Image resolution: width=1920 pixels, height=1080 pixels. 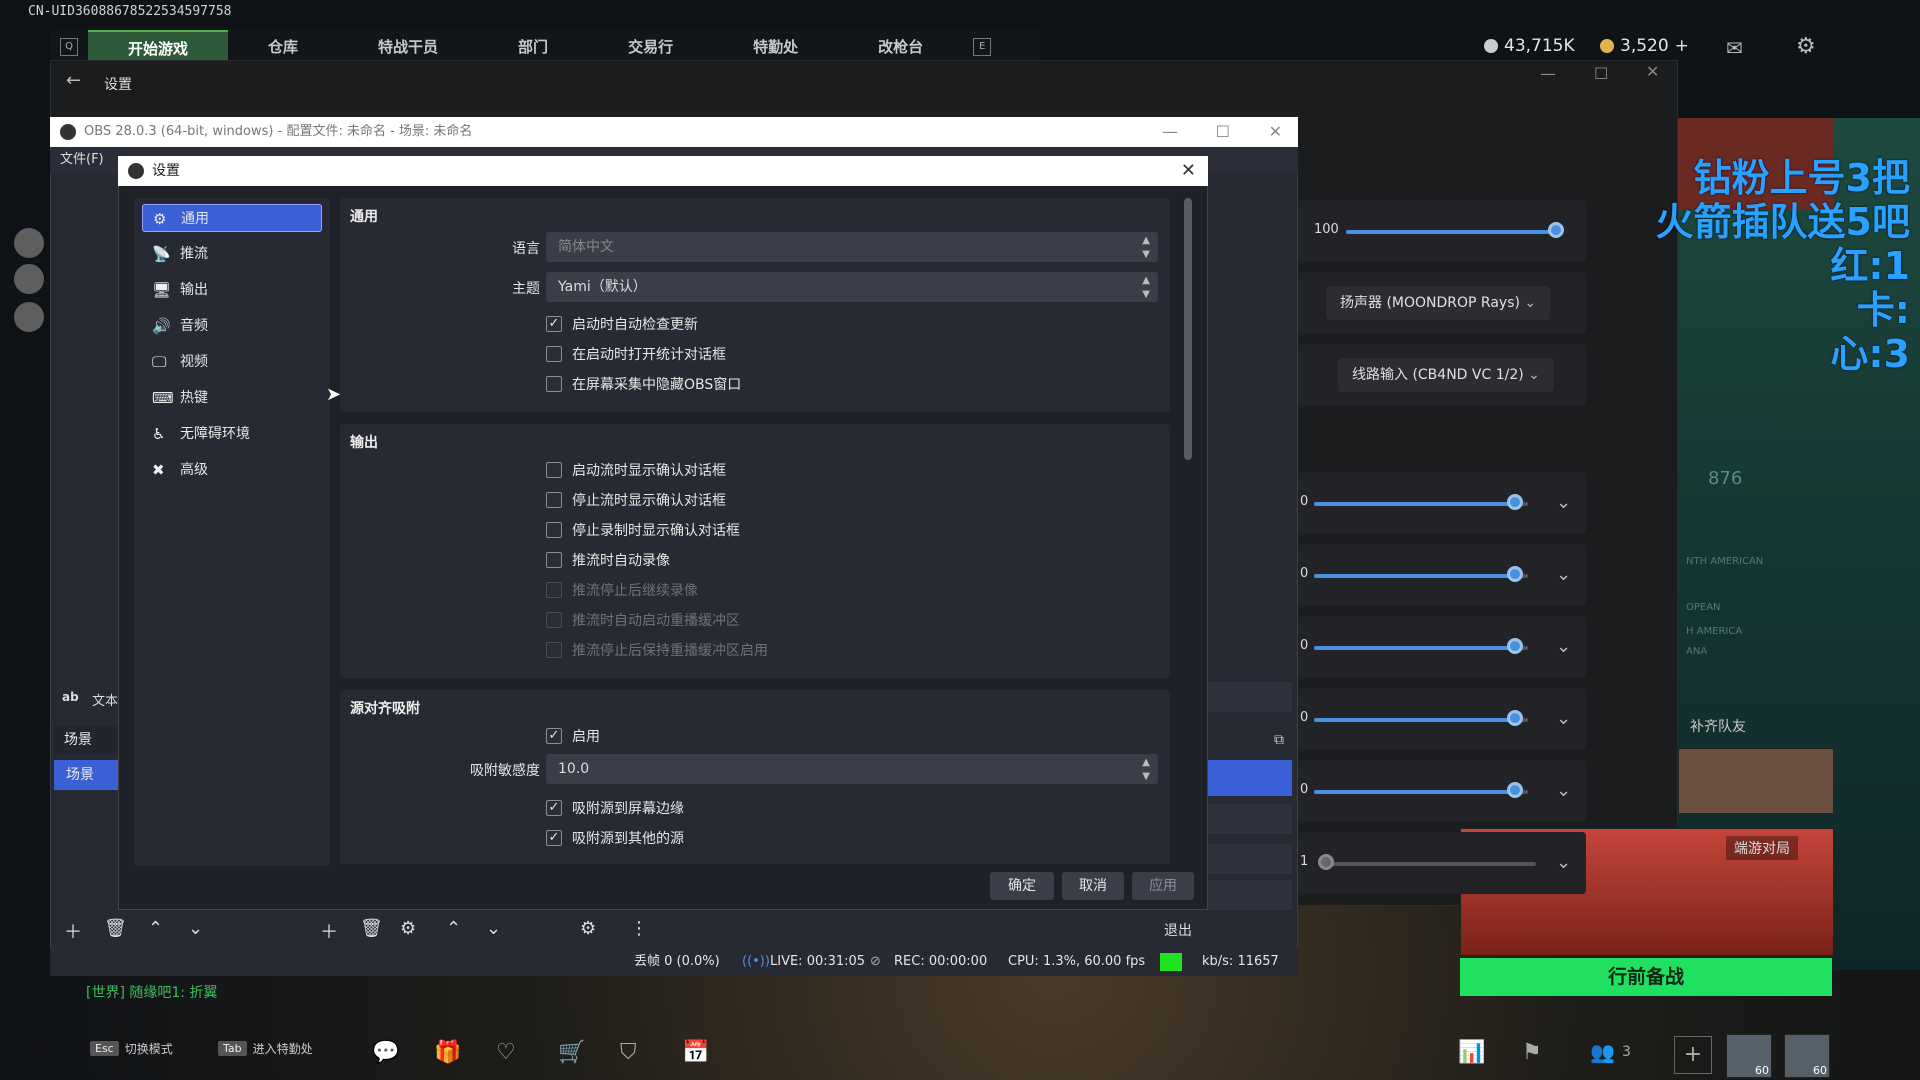 I want to click on chat-icon: 💬, so click(x=385, y=1052).